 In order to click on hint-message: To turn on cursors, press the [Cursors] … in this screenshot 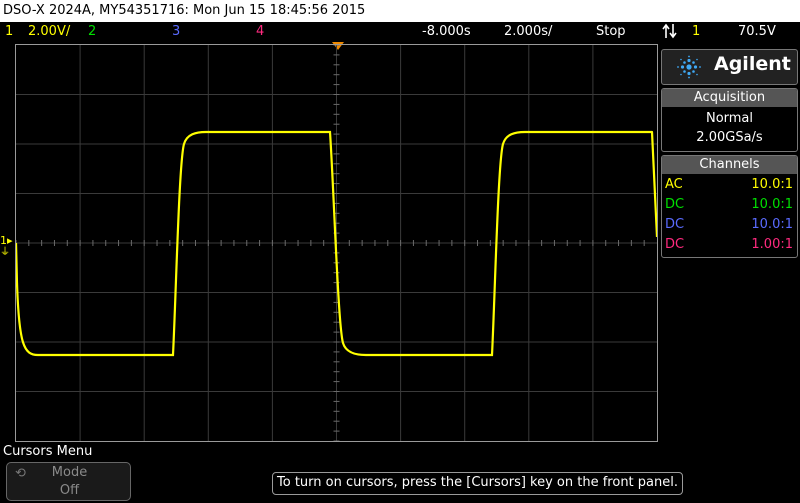, I will do `click(477, 483)`.